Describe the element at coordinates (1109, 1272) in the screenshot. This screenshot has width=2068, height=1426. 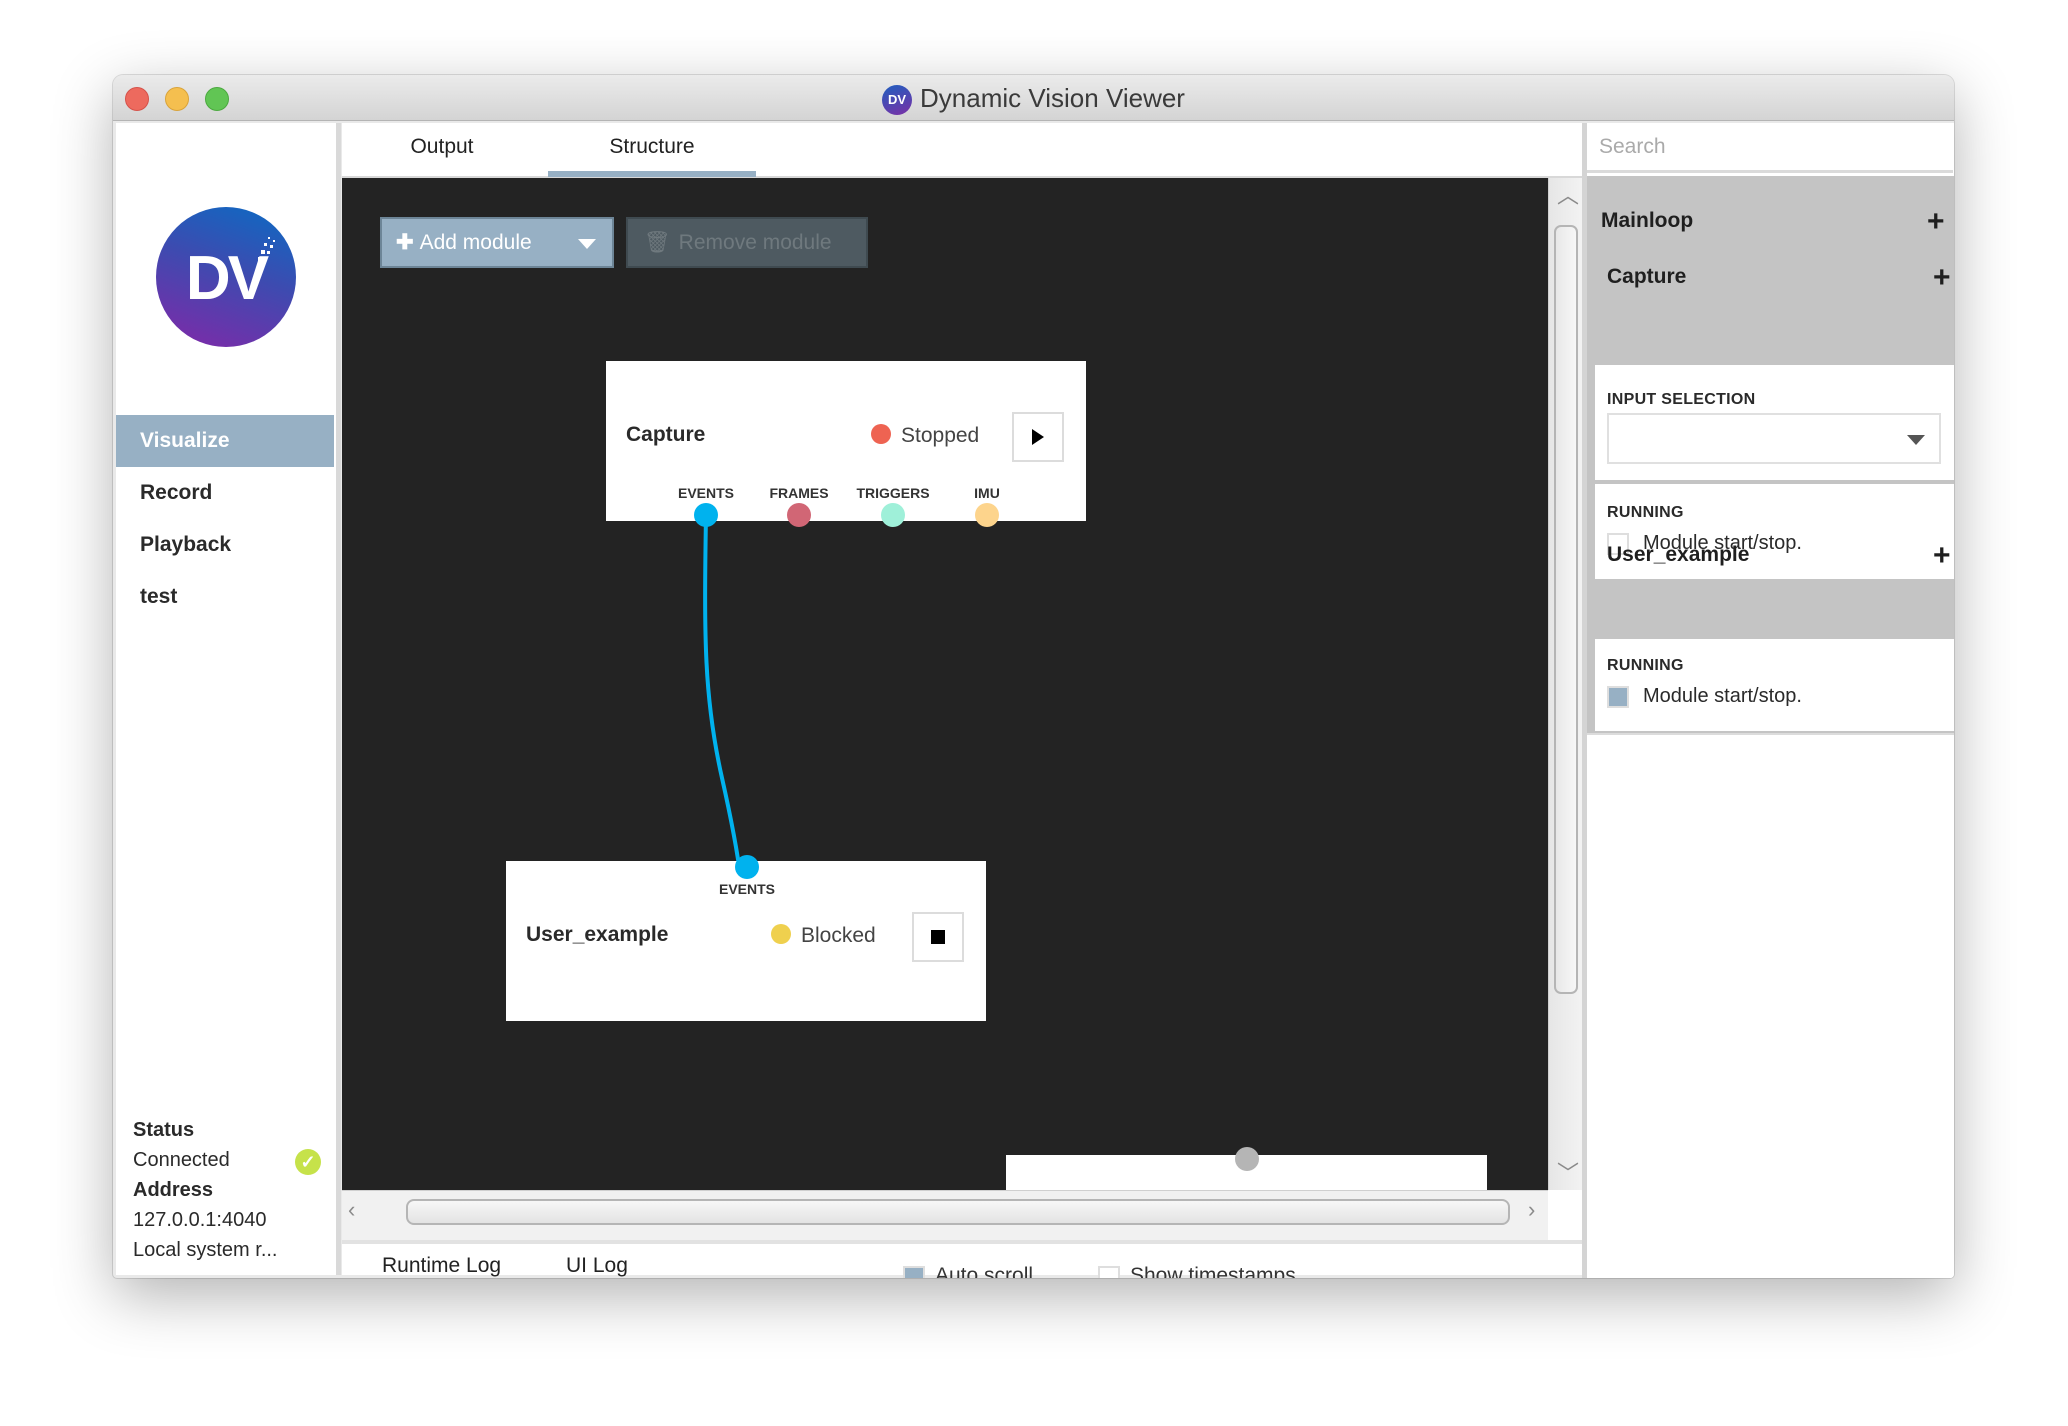
I see `show-timestamps-checkbox` at that location.